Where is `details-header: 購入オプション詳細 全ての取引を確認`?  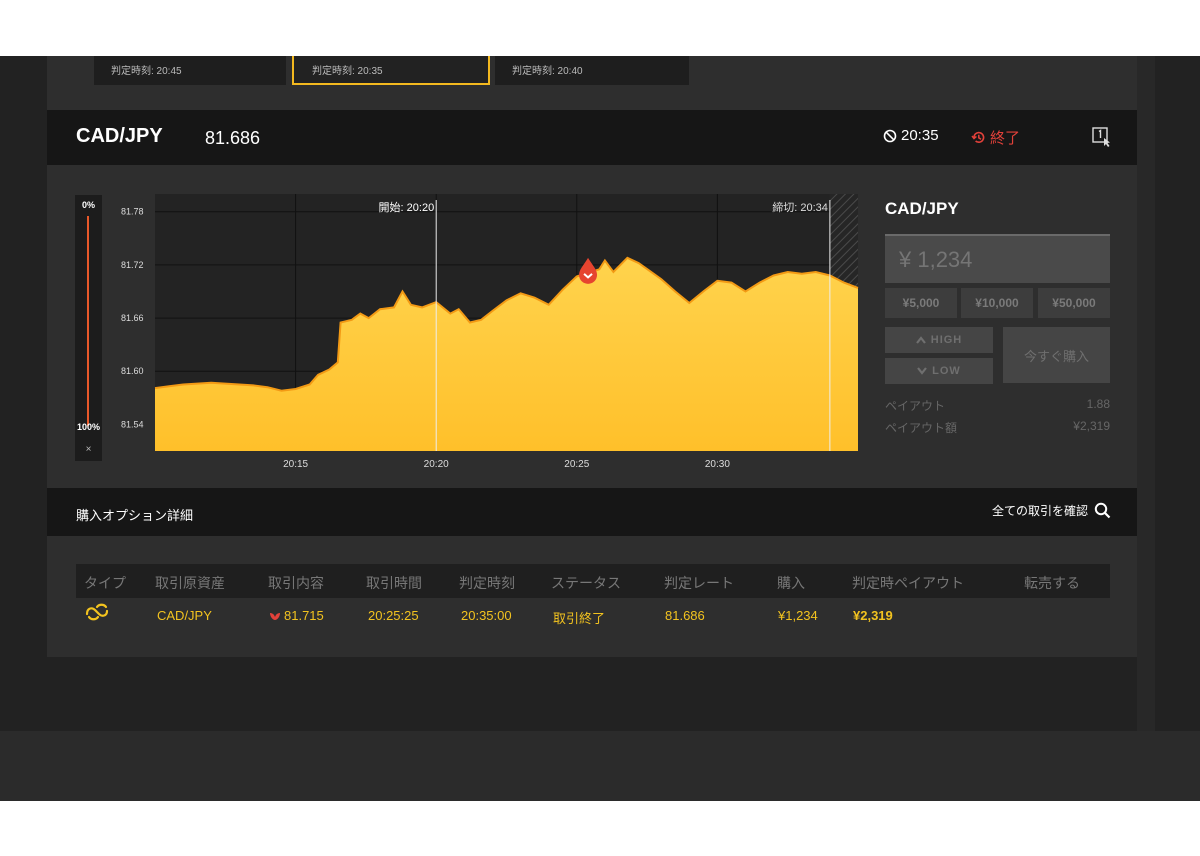 details-header: 購入オプション詳細 全ての取引を確認 is located at coordinates (592, 512).